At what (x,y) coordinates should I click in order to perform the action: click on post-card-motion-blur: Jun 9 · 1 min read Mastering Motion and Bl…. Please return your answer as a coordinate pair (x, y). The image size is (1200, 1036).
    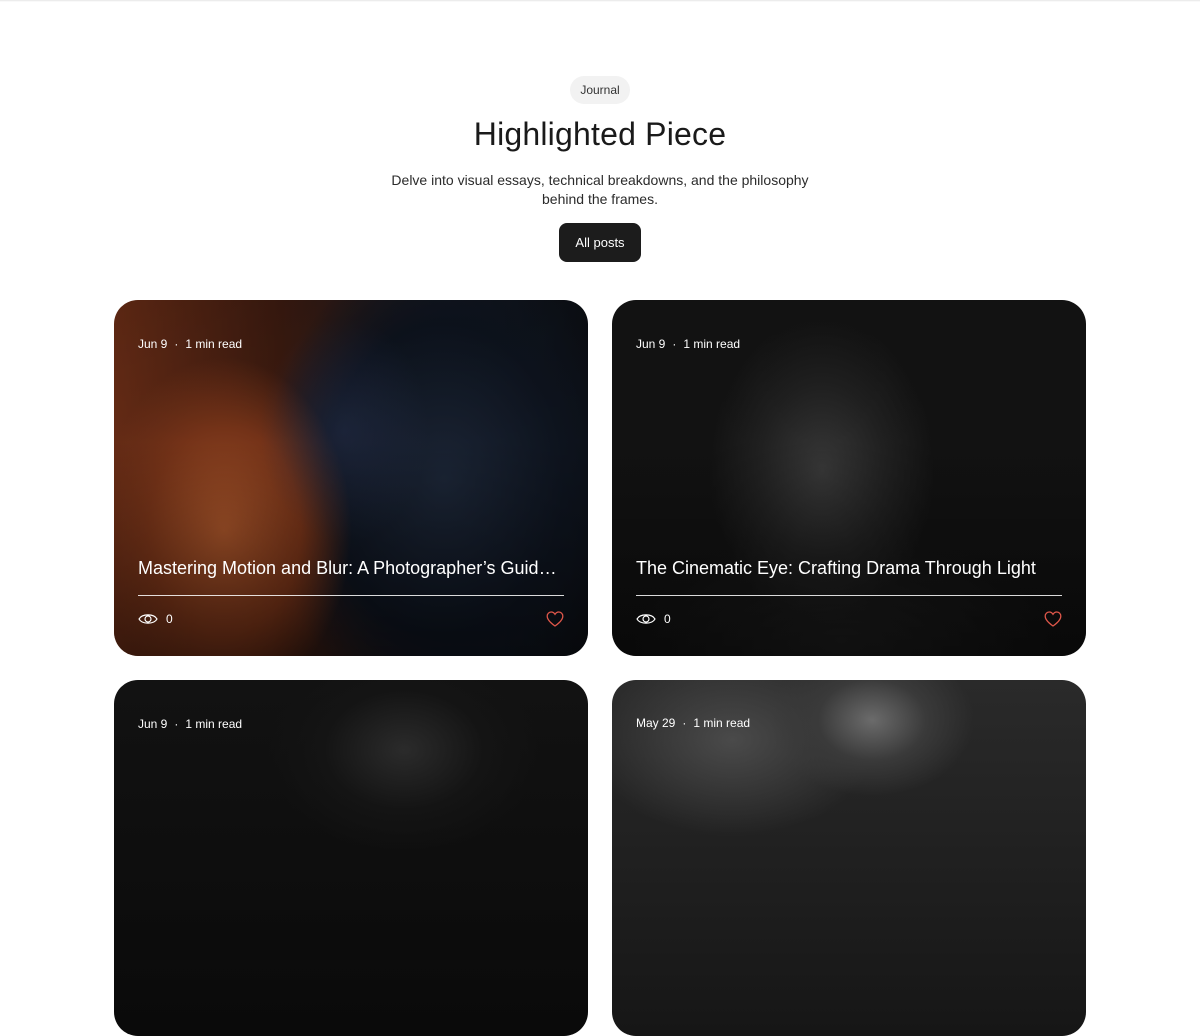
    Looking at the image, I should click on (351, 478).